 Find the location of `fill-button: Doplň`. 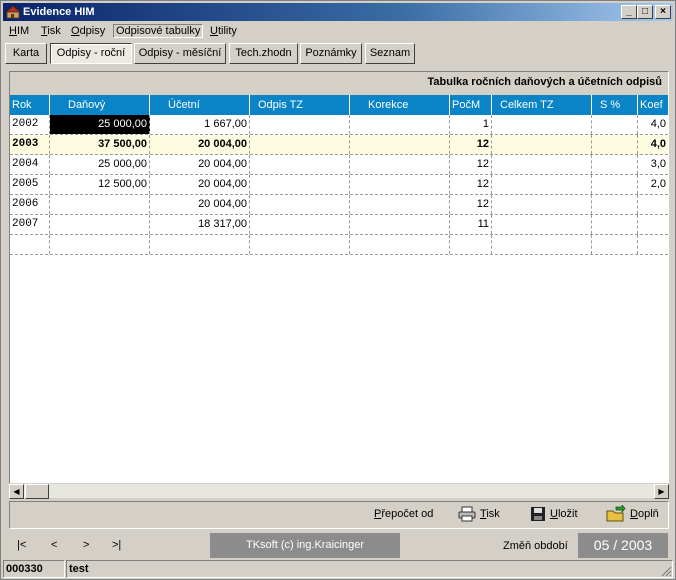

fill-button: Doplň is located at coordinates (632, 514).